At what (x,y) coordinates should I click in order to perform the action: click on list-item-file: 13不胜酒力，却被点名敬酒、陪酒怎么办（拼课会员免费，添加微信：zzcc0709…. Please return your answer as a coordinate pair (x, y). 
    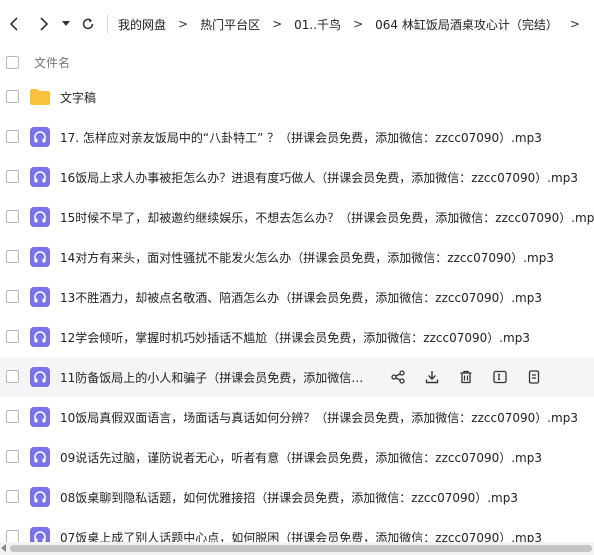
    Looking at the image, I should click on (297, 297).